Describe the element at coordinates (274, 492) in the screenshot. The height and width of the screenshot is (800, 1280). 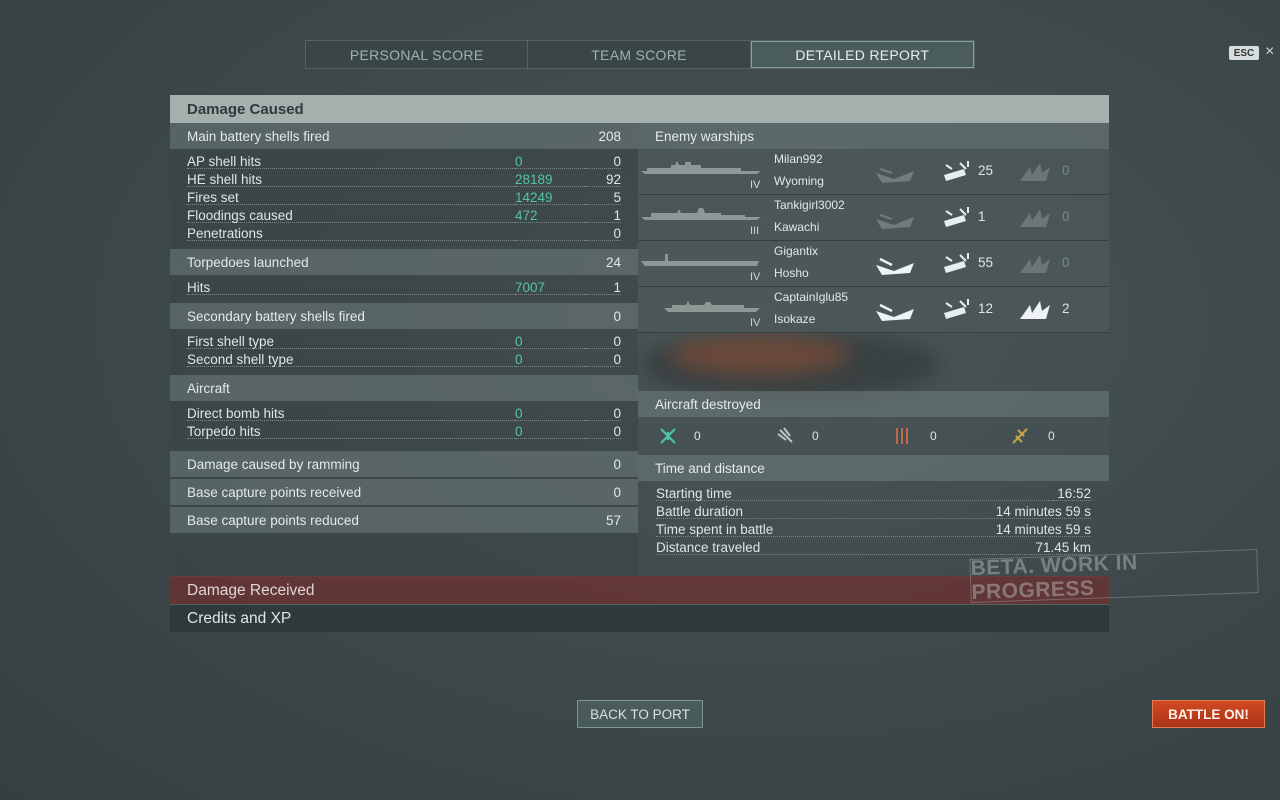
I see `capture-received-label: Base capture points received` at that location.